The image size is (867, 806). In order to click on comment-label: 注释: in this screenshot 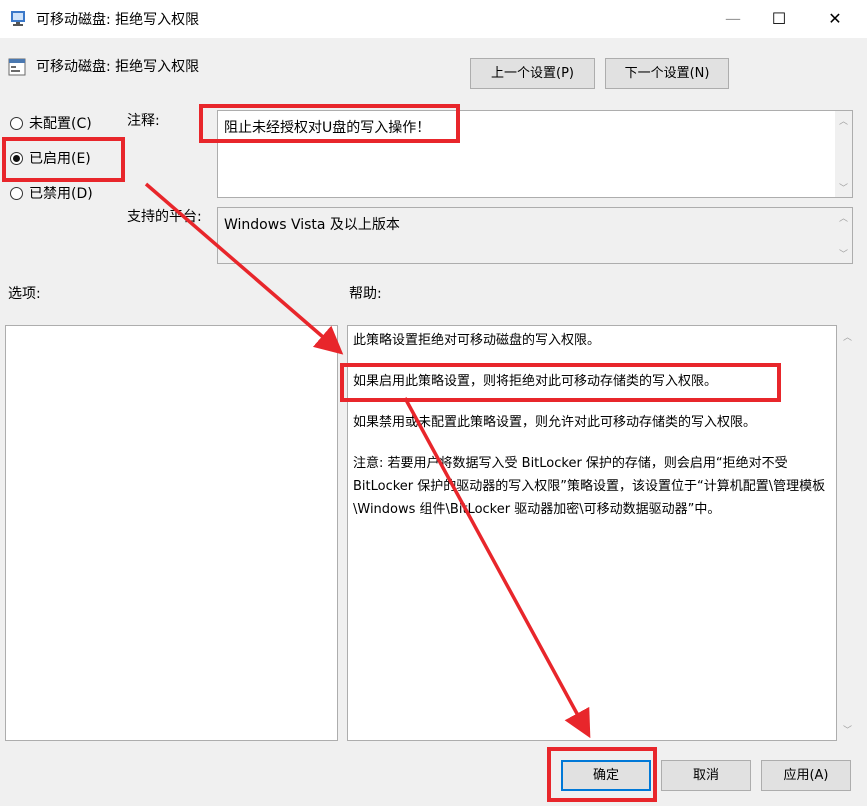, I will do `click(143, 121)`.